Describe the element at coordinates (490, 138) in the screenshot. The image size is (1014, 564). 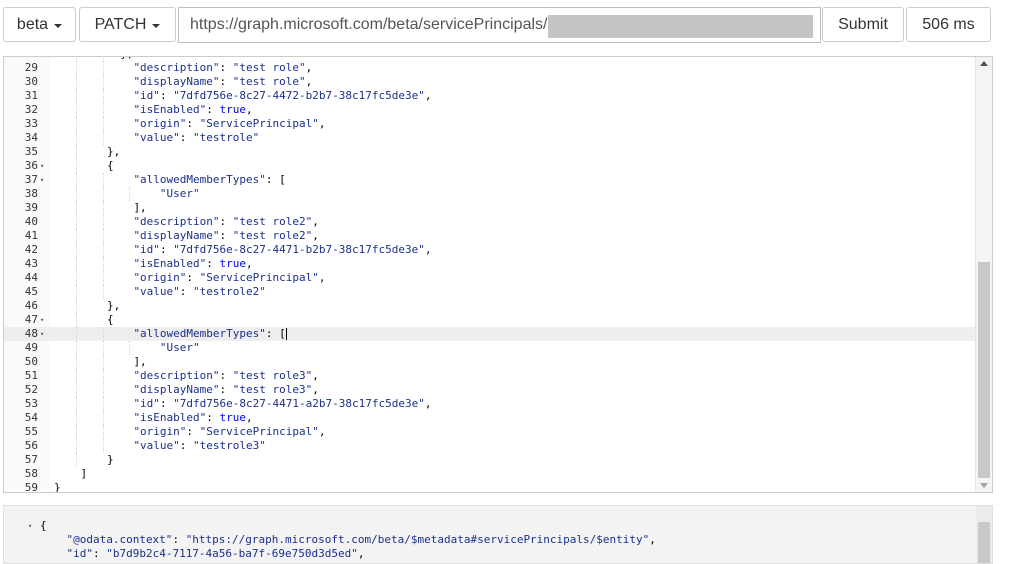
I see `code-line: 34 "value": "testrole"` at that location.